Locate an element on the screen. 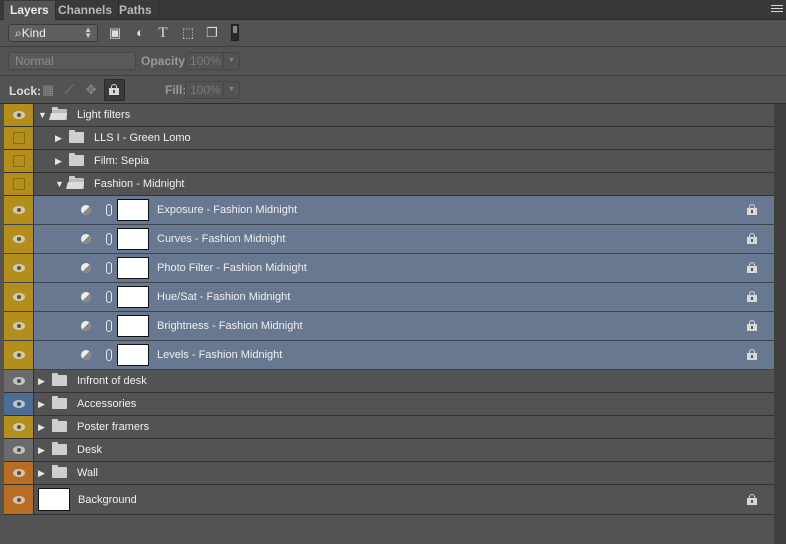 The image size is (786, 544). layer-name: Fashion - Midnight is located at coordinates (139, 184).